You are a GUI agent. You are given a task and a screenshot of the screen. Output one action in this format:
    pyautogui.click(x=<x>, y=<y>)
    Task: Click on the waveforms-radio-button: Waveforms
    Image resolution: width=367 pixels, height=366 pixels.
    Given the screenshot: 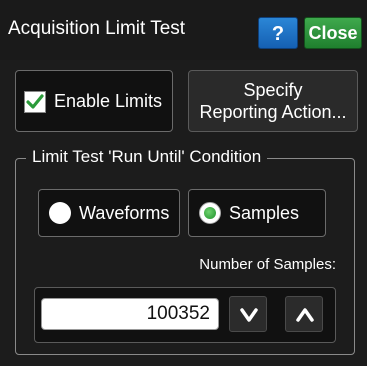 What is the action you would take?
    pyautogui.click(x=109, y=213)
    